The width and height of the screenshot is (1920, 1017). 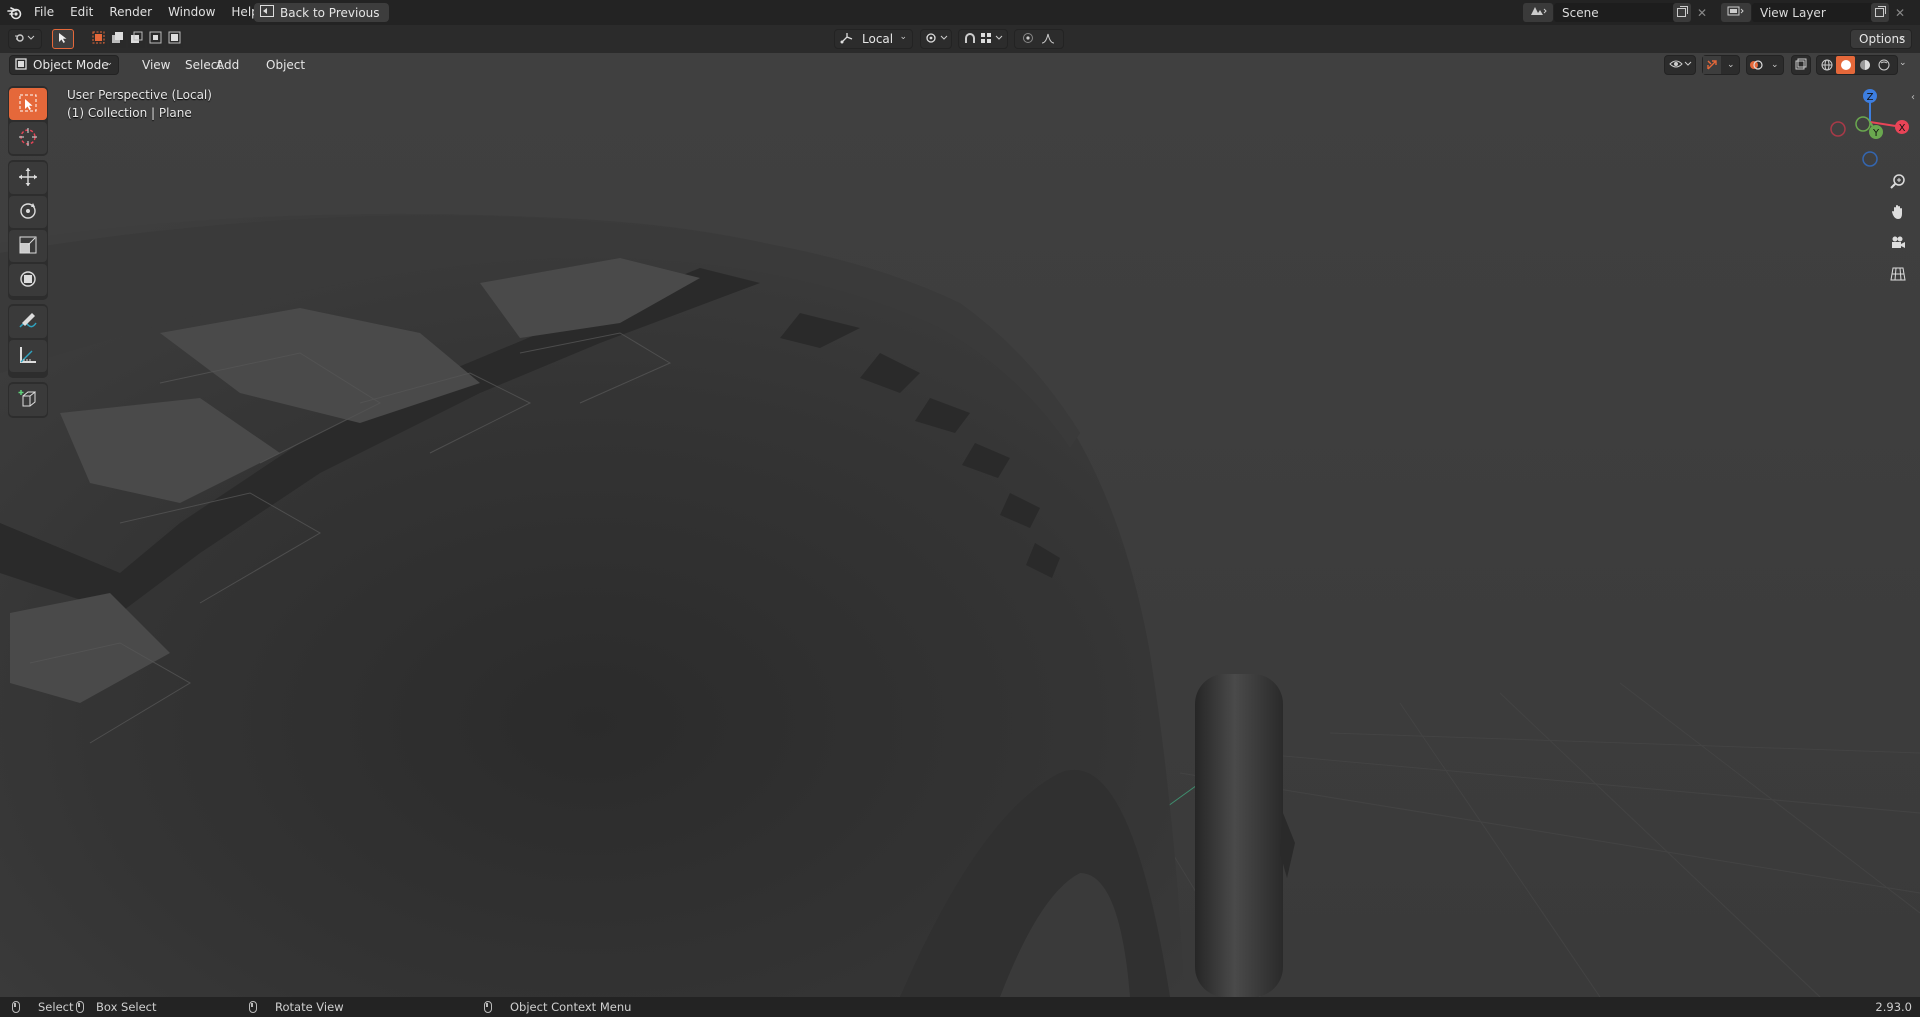 I want to click on scale-tool, so click(x=28, y=246).